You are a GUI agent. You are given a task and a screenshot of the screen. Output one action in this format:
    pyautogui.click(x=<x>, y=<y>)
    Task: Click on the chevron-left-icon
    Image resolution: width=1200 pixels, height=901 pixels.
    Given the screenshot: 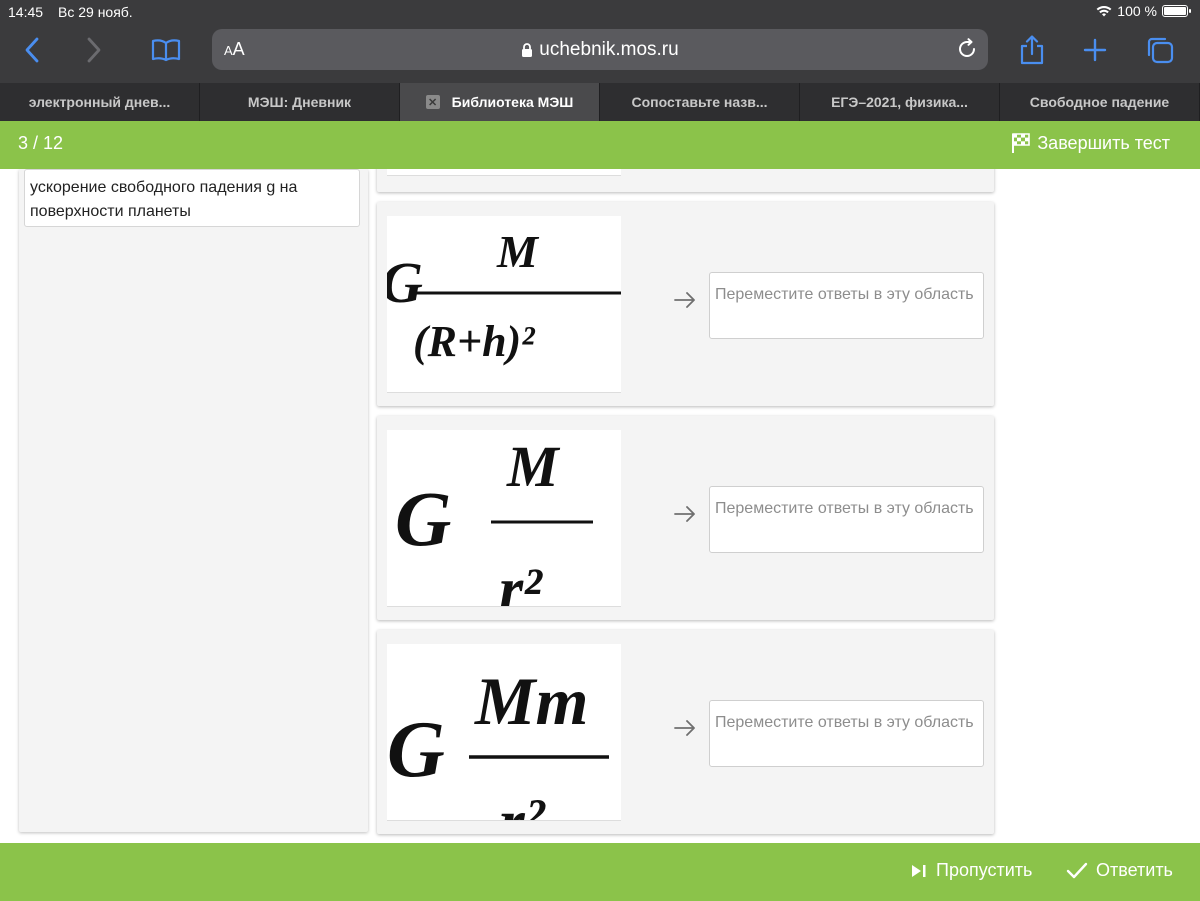 What is the action you would take?
    pyautogui.click(x=32, y=50)
    